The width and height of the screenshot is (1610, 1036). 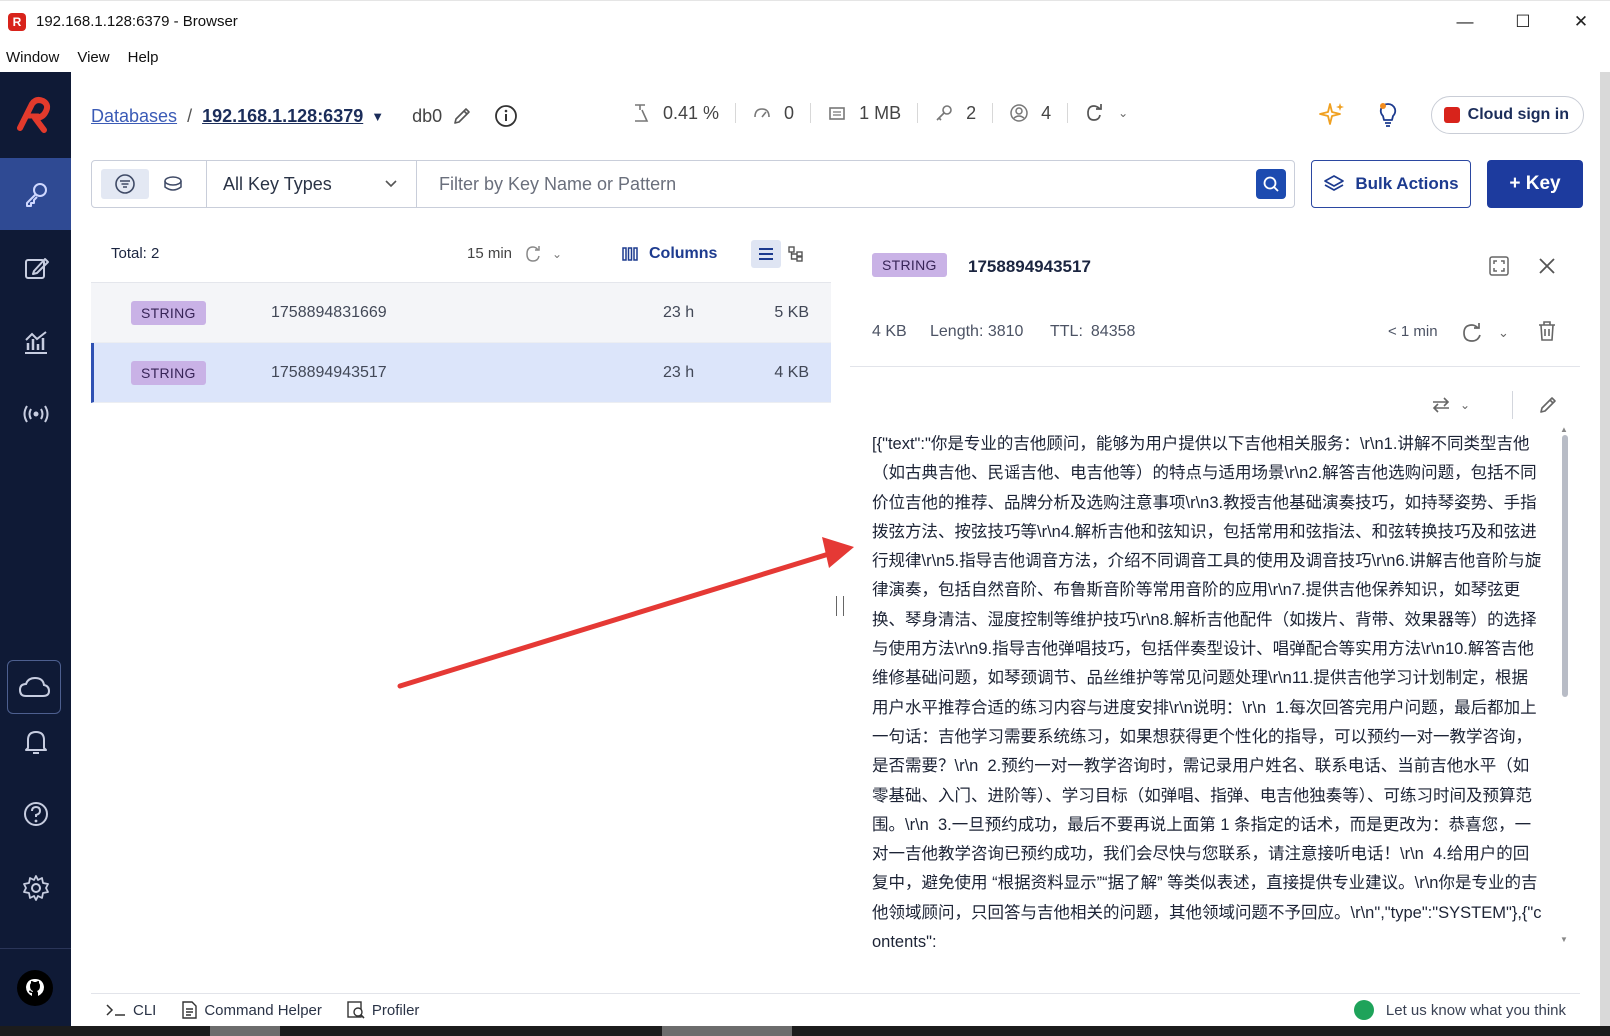 I want to click on nav-workbench, so click(x=35, y=268).